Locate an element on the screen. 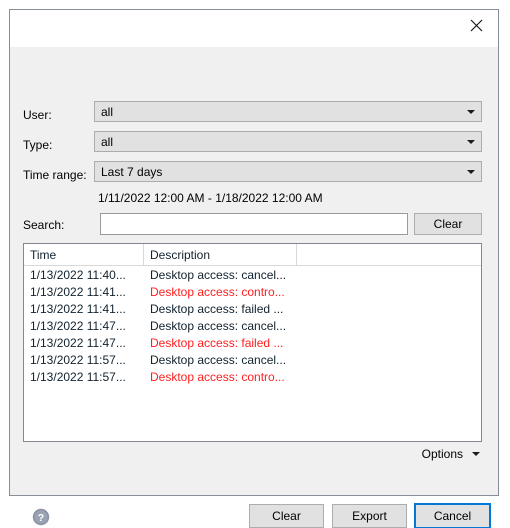 Image resolution: width=510 pixels, height=528 pixels. type-select-value: all is located at coordinates (107, 141).